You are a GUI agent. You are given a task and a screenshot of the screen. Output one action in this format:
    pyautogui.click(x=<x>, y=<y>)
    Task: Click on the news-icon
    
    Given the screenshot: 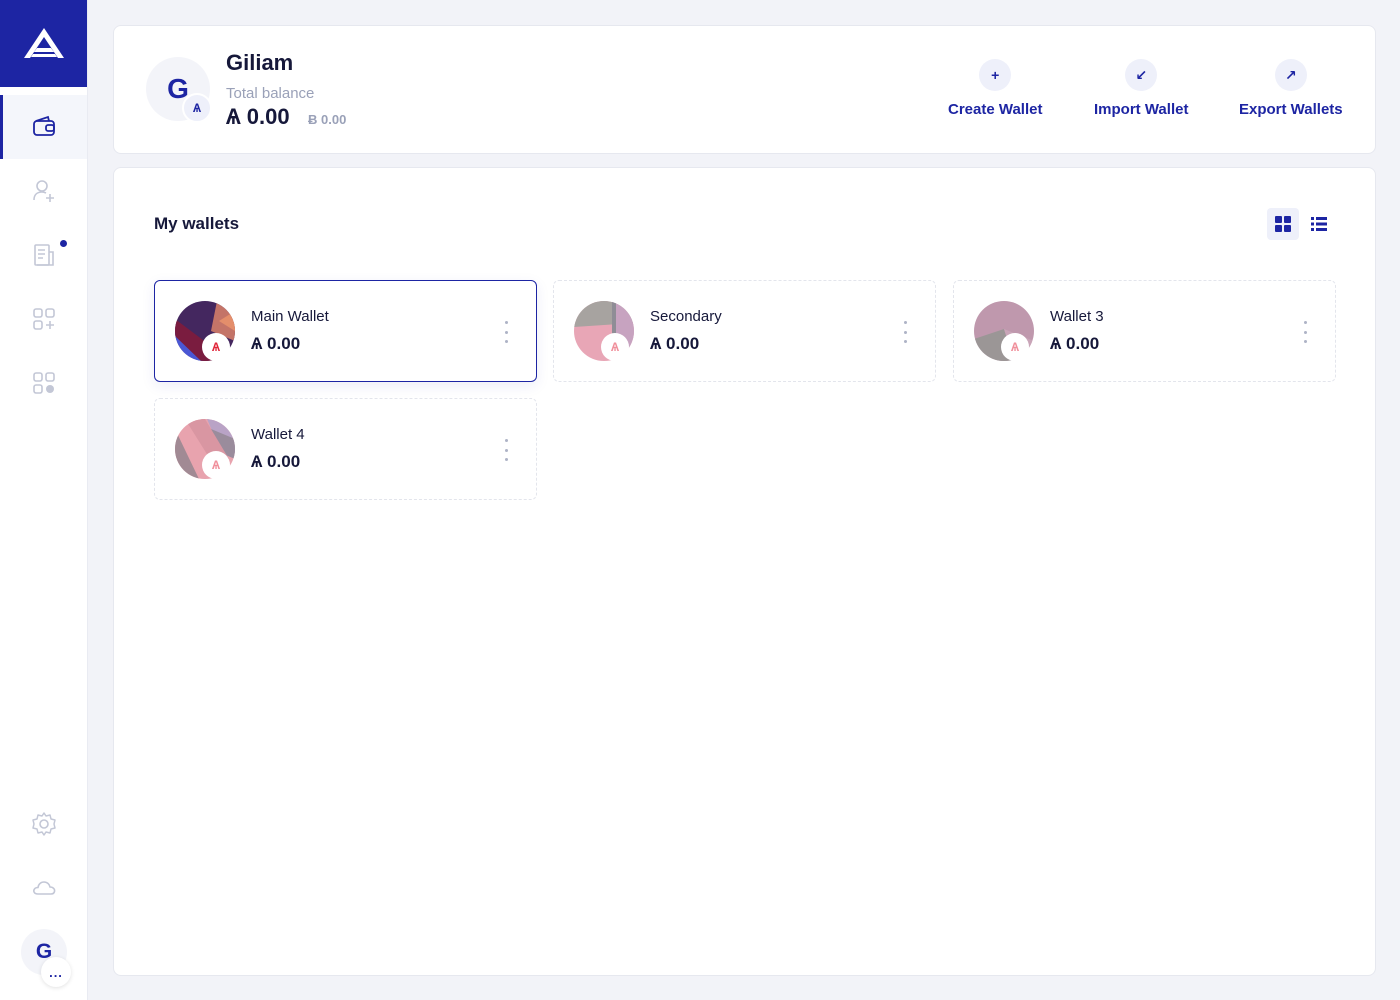 What is the action you would take?
    pyautogui.click(x=43, y=255)
    